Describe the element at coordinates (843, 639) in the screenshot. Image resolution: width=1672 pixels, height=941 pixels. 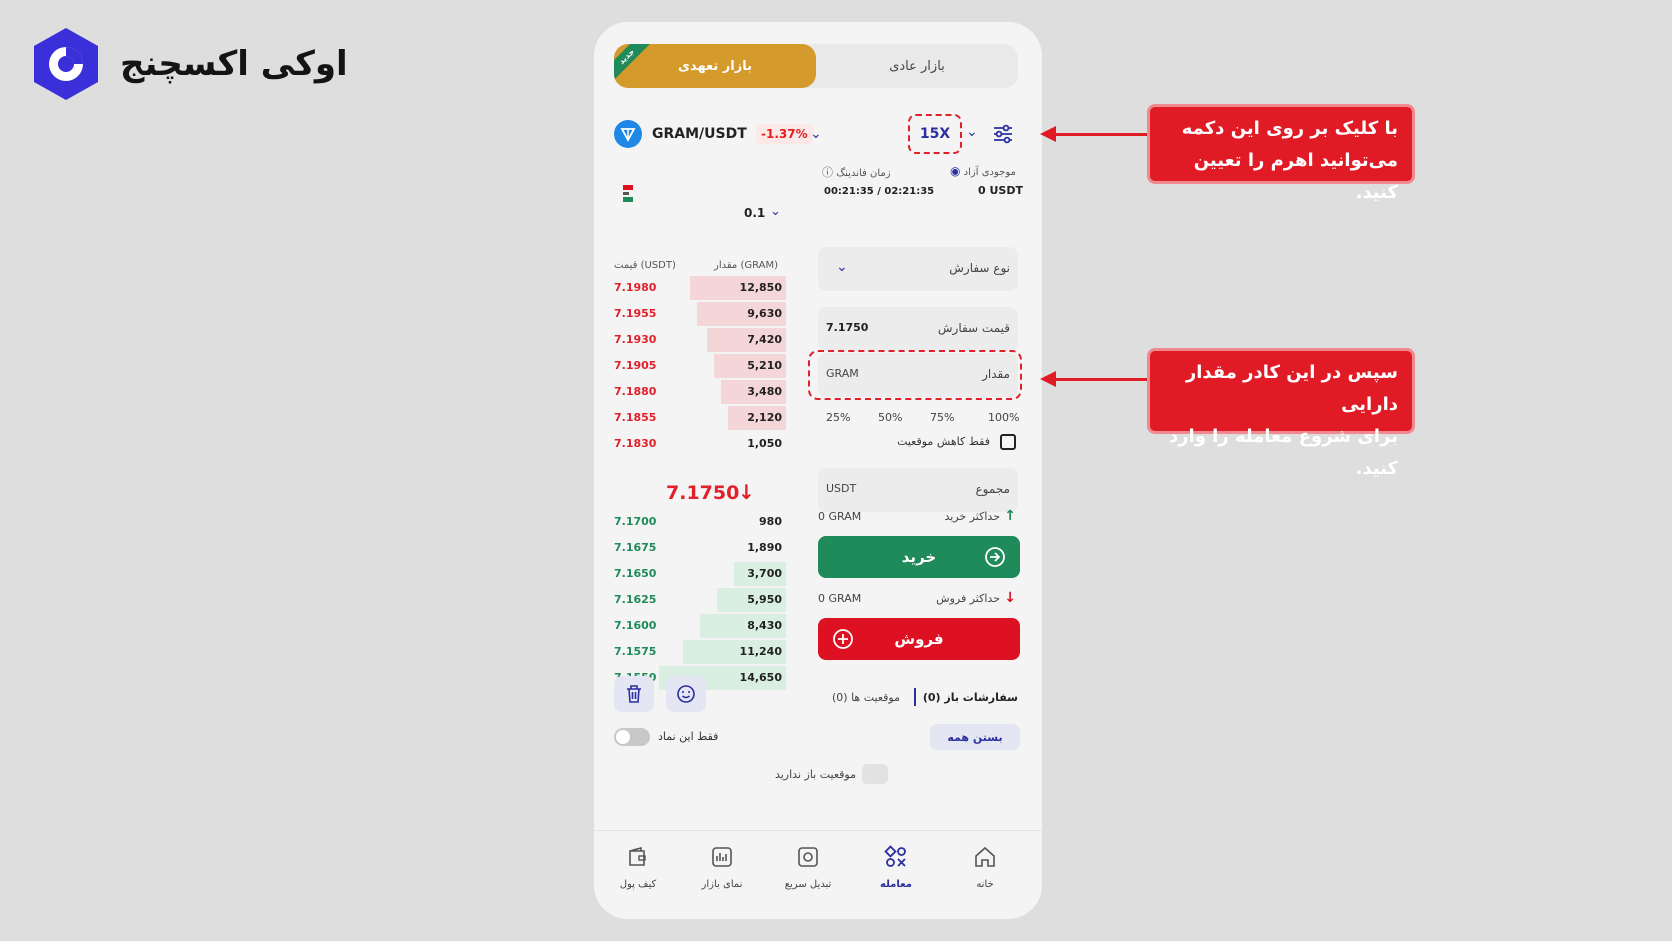
I see `plus-circle-icon` at that location.